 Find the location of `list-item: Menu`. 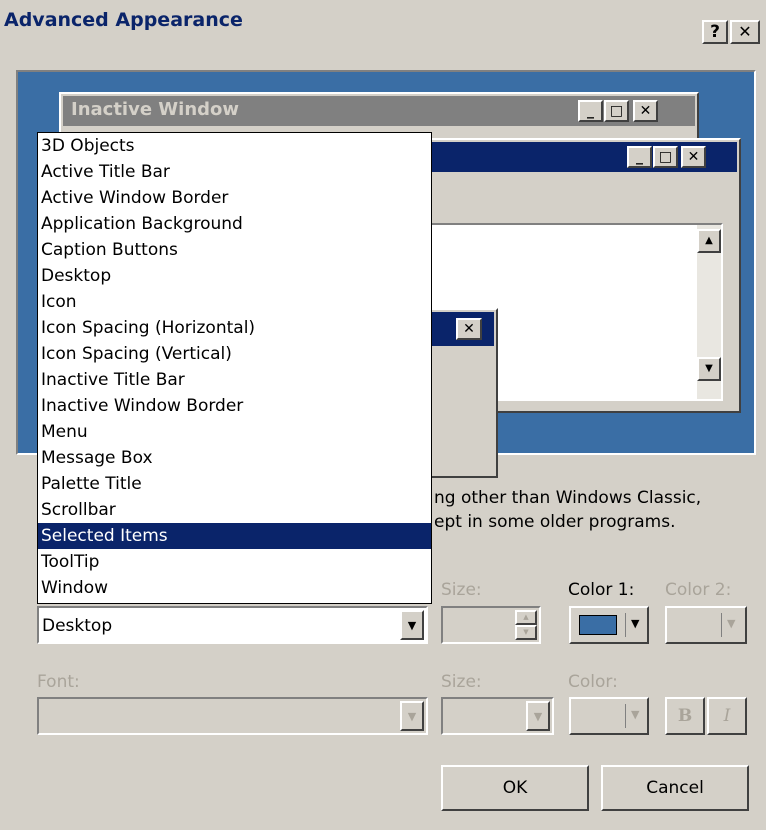

list-item: Menu is located at coordinates (234, 432).